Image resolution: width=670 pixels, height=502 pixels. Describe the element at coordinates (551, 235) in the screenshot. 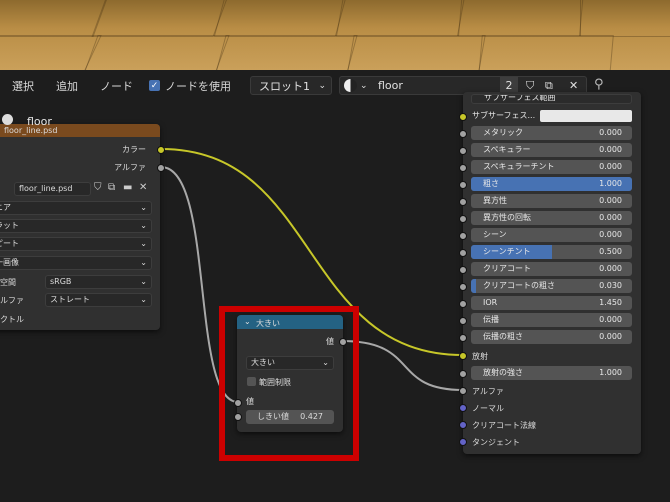

I see `bsdf-input-field: シーン 0.000` at that location.